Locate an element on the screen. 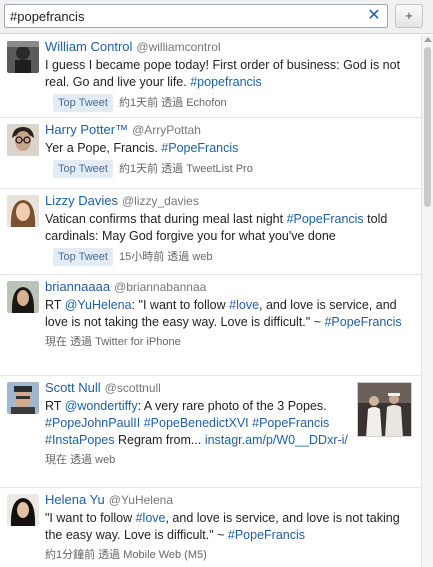  photo-thumbnail-image is located at coordinates (384, 409).